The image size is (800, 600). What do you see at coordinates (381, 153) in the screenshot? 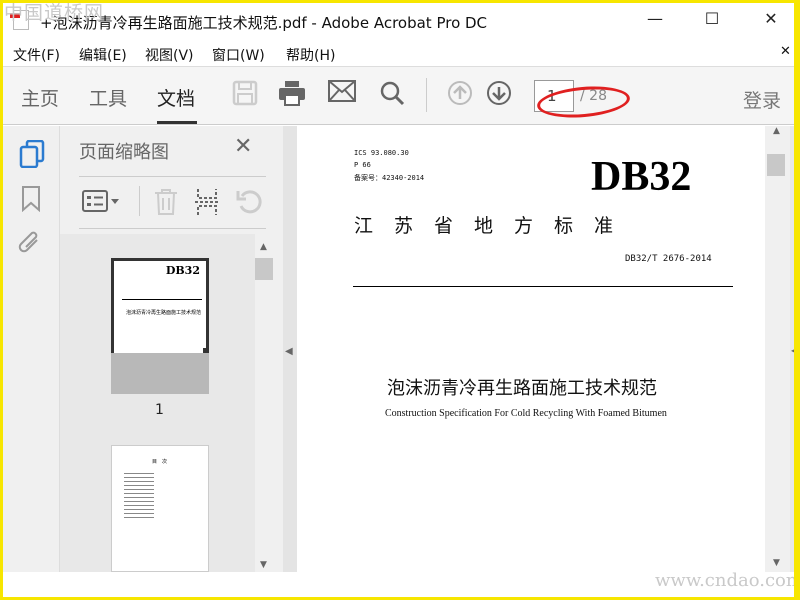
I see `doc-ics: ICS 93.080.30` at bounding box center [381, 153].